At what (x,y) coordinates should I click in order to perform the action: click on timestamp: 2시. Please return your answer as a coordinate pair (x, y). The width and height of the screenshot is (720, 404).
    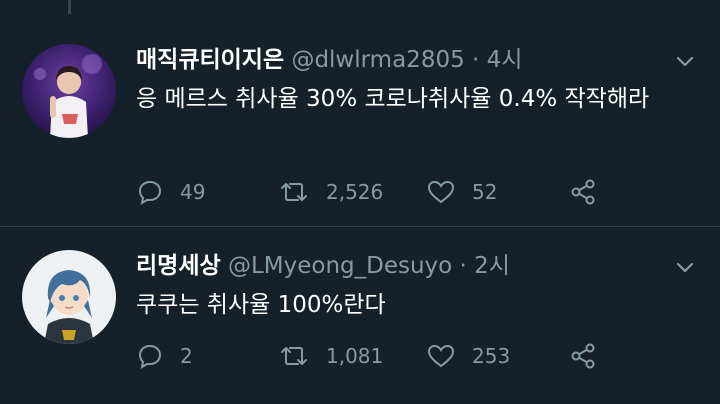
    Looking at the image, I should click on (492, 266).